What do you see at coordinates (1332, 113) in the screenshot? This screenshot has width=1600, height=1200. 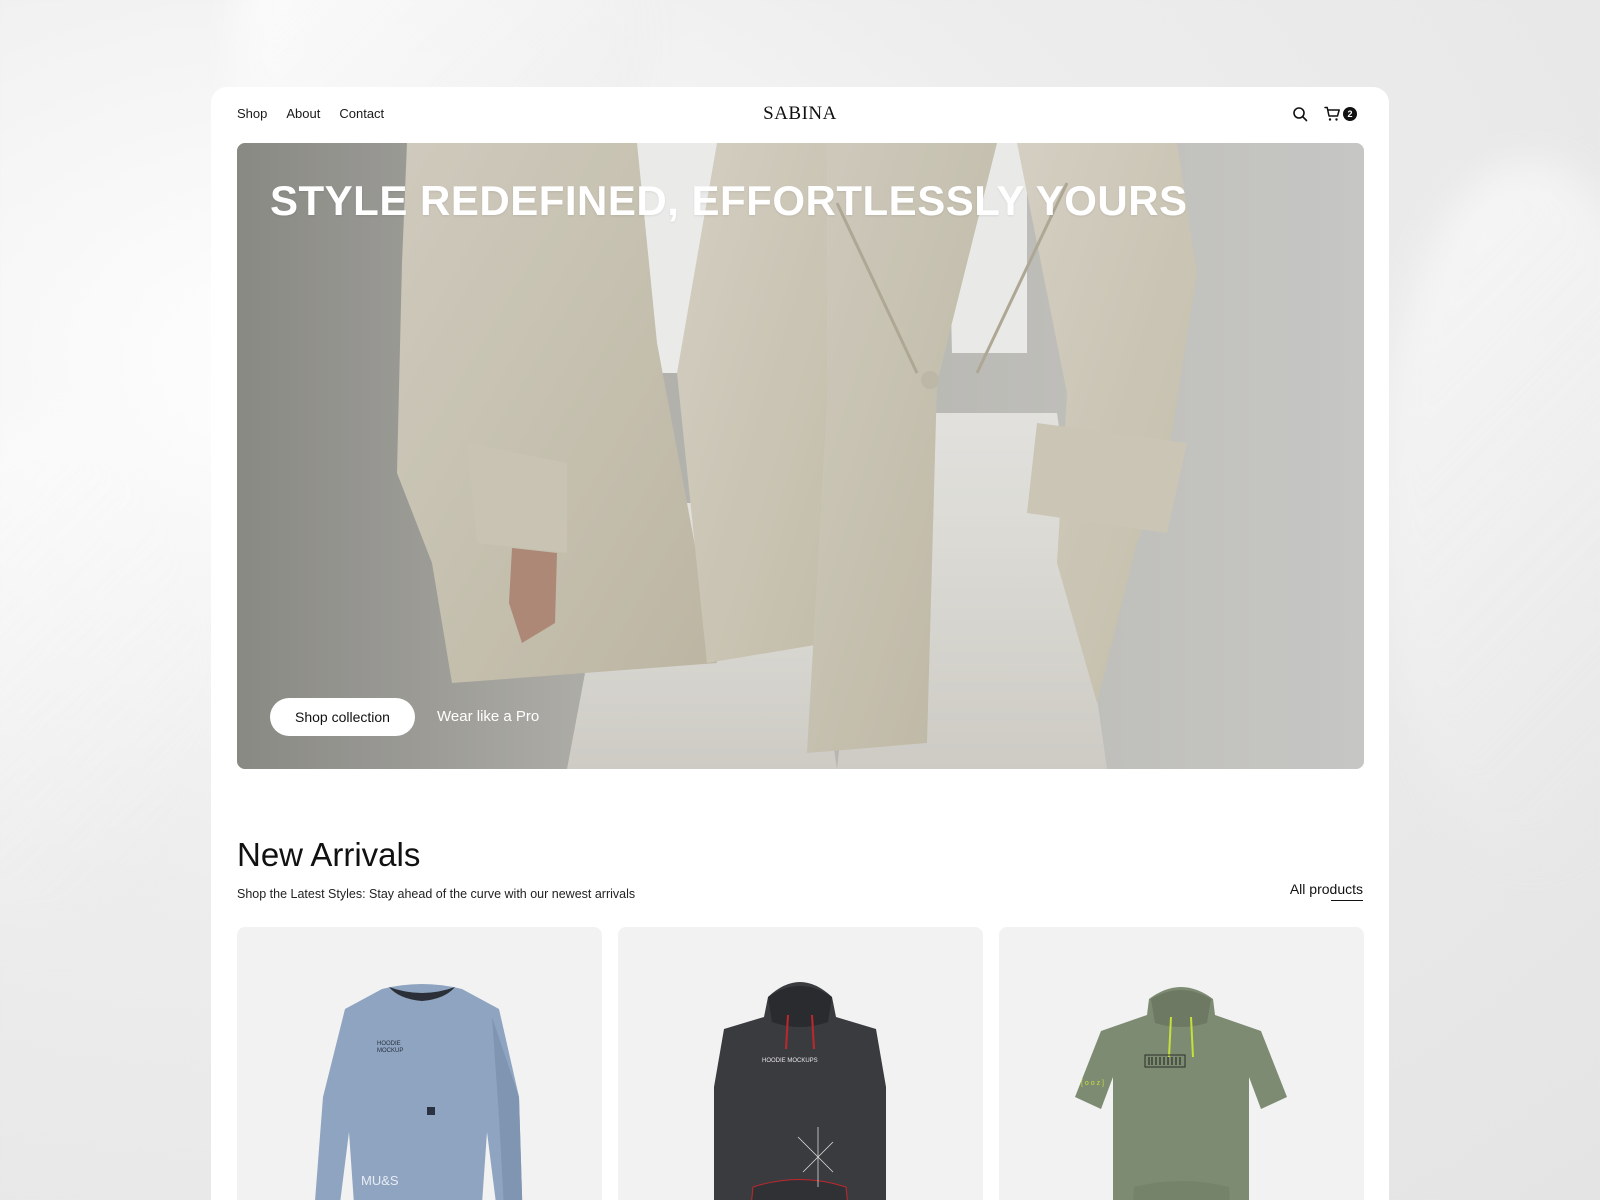 I see `cart-icon` at bounding box center [1332, 113].